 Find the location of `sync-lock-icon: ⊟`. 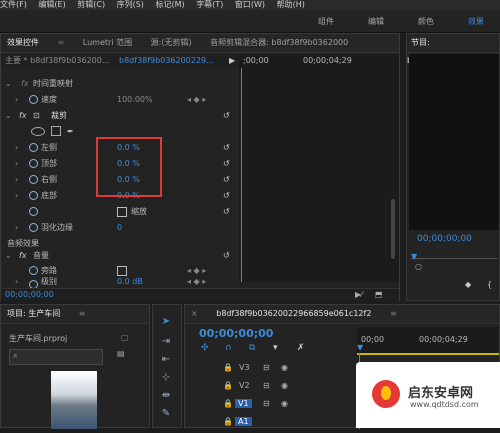

sync-lock-icon: ⊟ is located at coordinates (266, 367).